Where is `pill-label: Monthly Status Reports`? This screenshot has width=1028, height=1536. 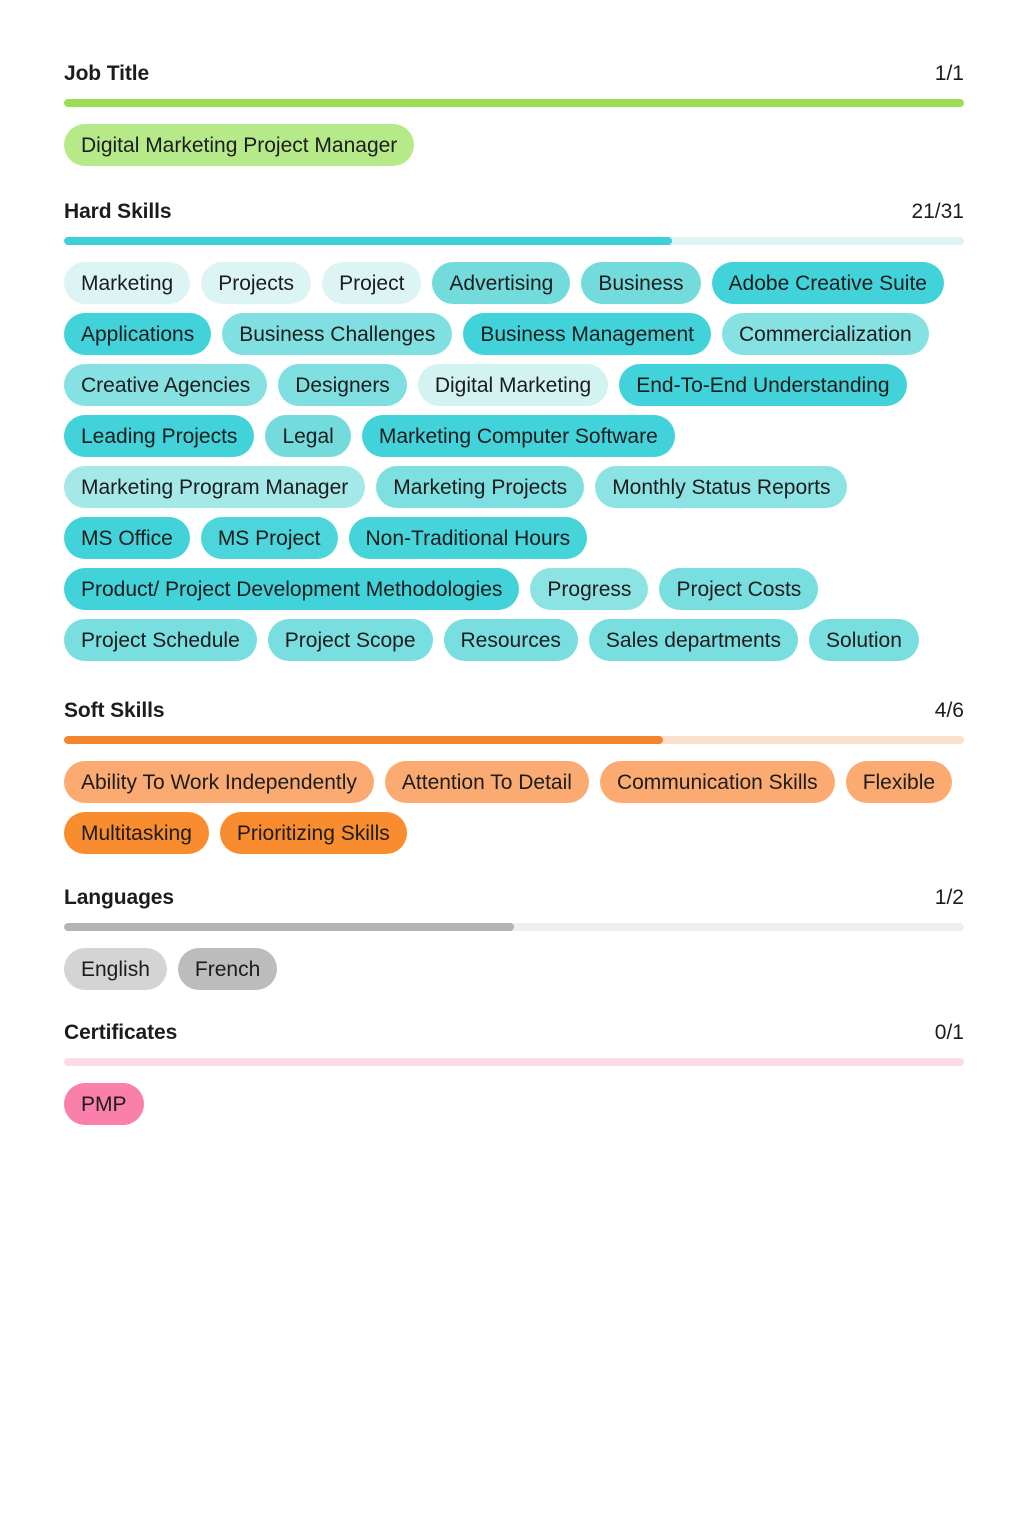
pill-label: Monthly Status Reports is located at coordinates (721, 487).